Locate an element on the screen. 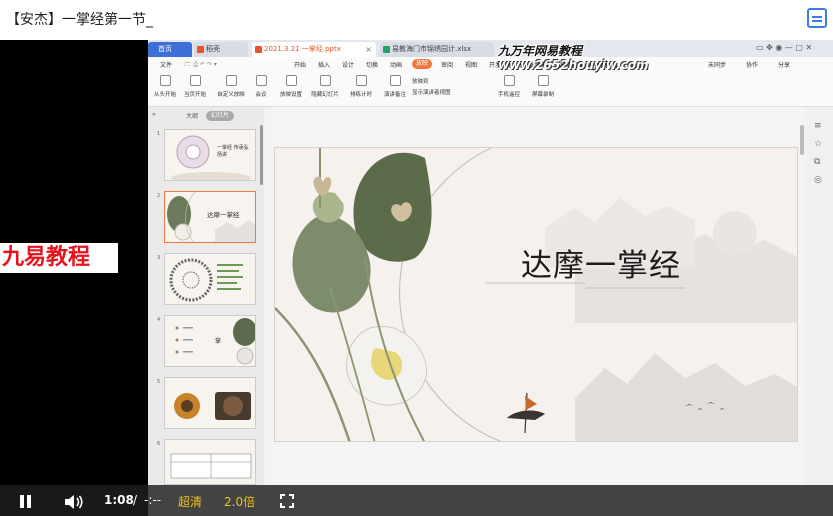 This screenshot has width=833, height=516. hide-slide-button: 隐藏幻灯片 is located at coordinates (325, 86).